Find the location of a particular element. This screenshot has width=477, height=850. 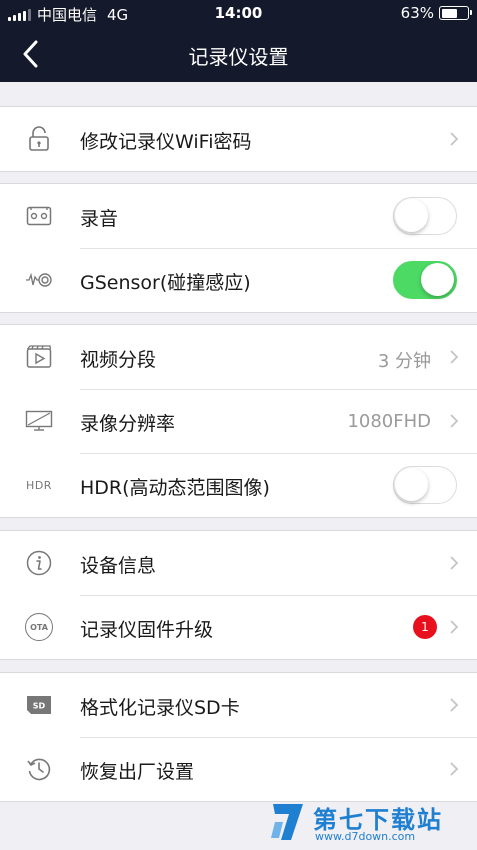

sensor-icon is located at coordinates (39, 280).